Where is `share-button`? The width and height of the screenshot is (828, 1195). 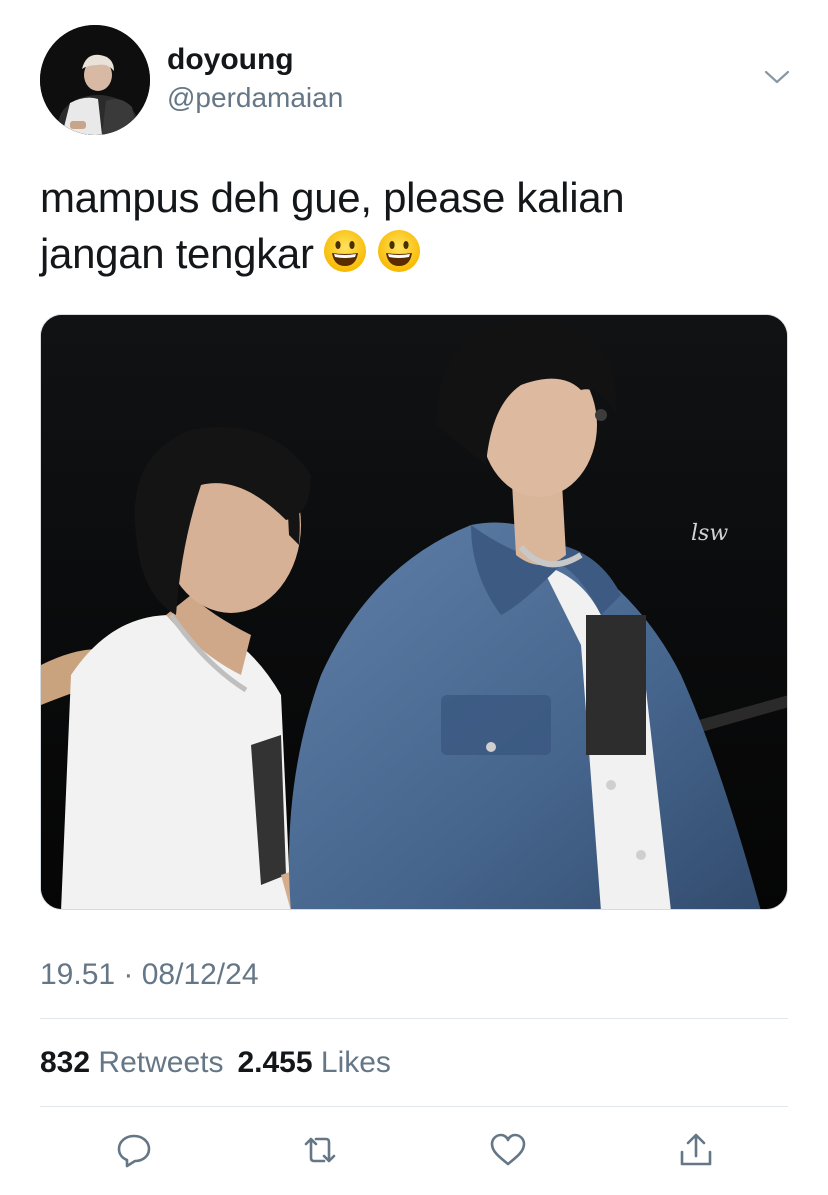 share-button is located at coordinates (696, 1150).